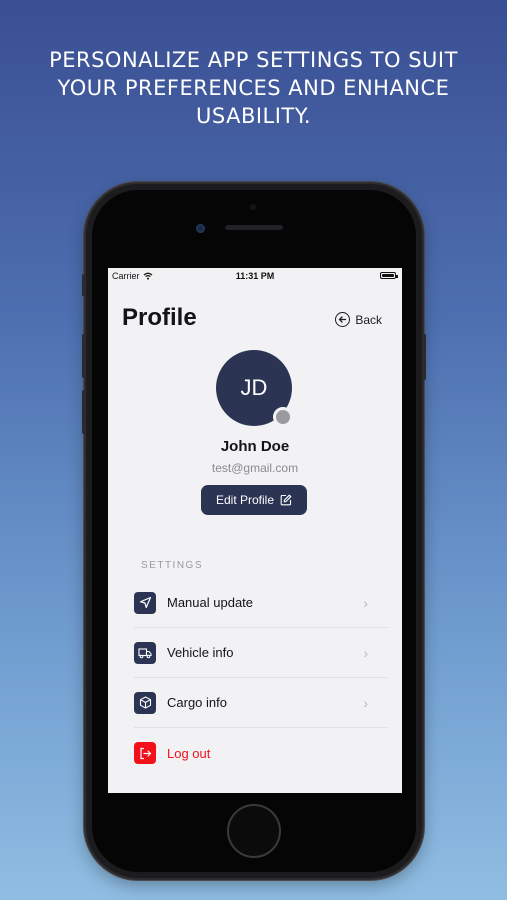 This screenshot has height=900, width=507. I want to click on home-button, so click(254, 831).